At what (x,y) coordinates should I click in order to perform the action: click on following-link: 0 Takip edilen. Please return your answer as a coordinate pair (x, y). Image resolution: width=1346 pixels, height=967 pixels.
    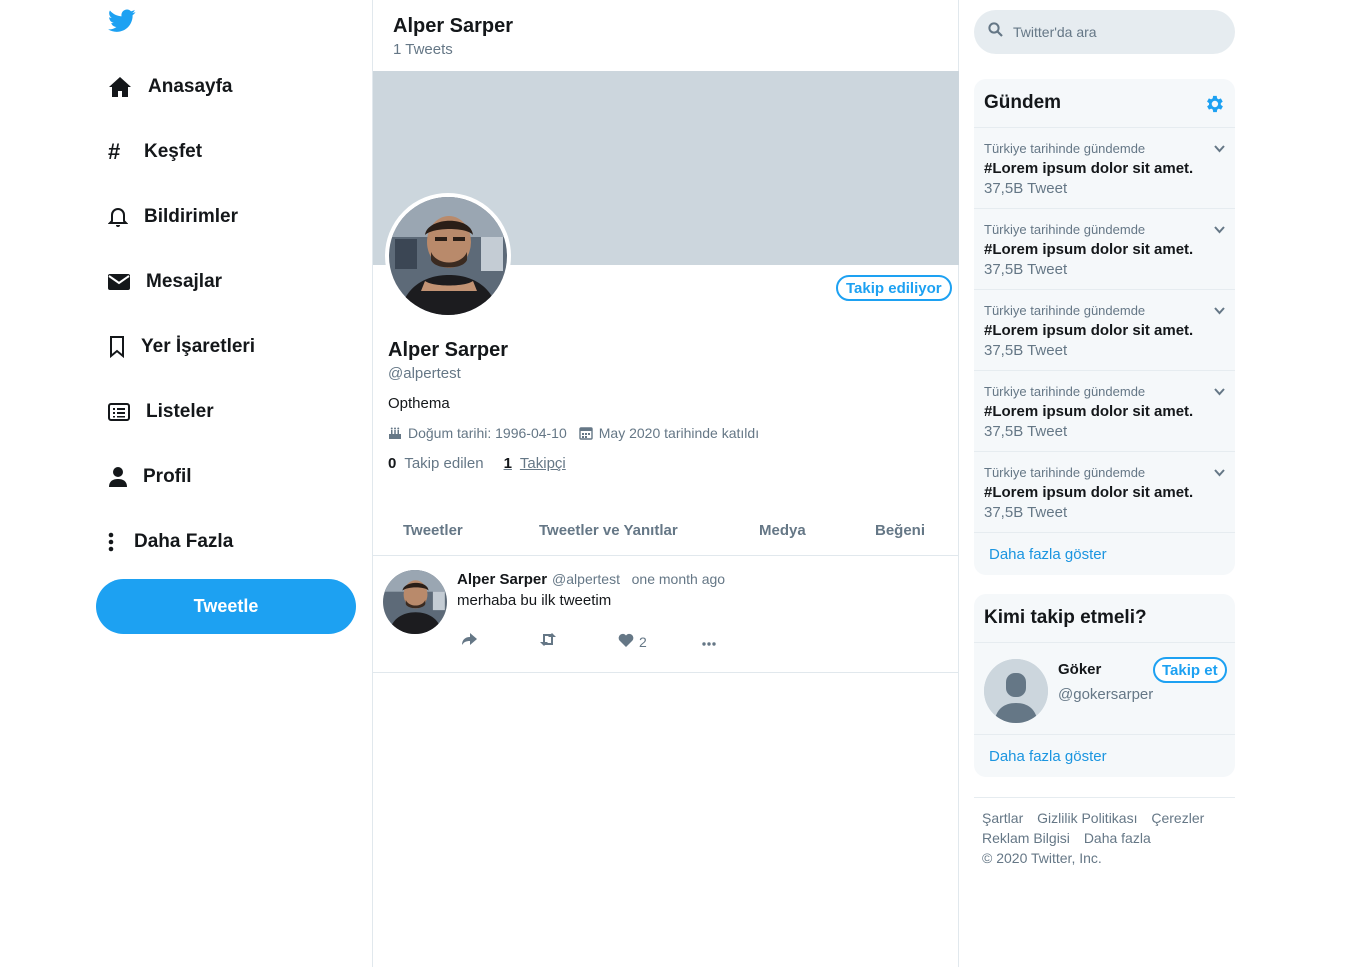
    Looking at the image, I should click on (436, 463).